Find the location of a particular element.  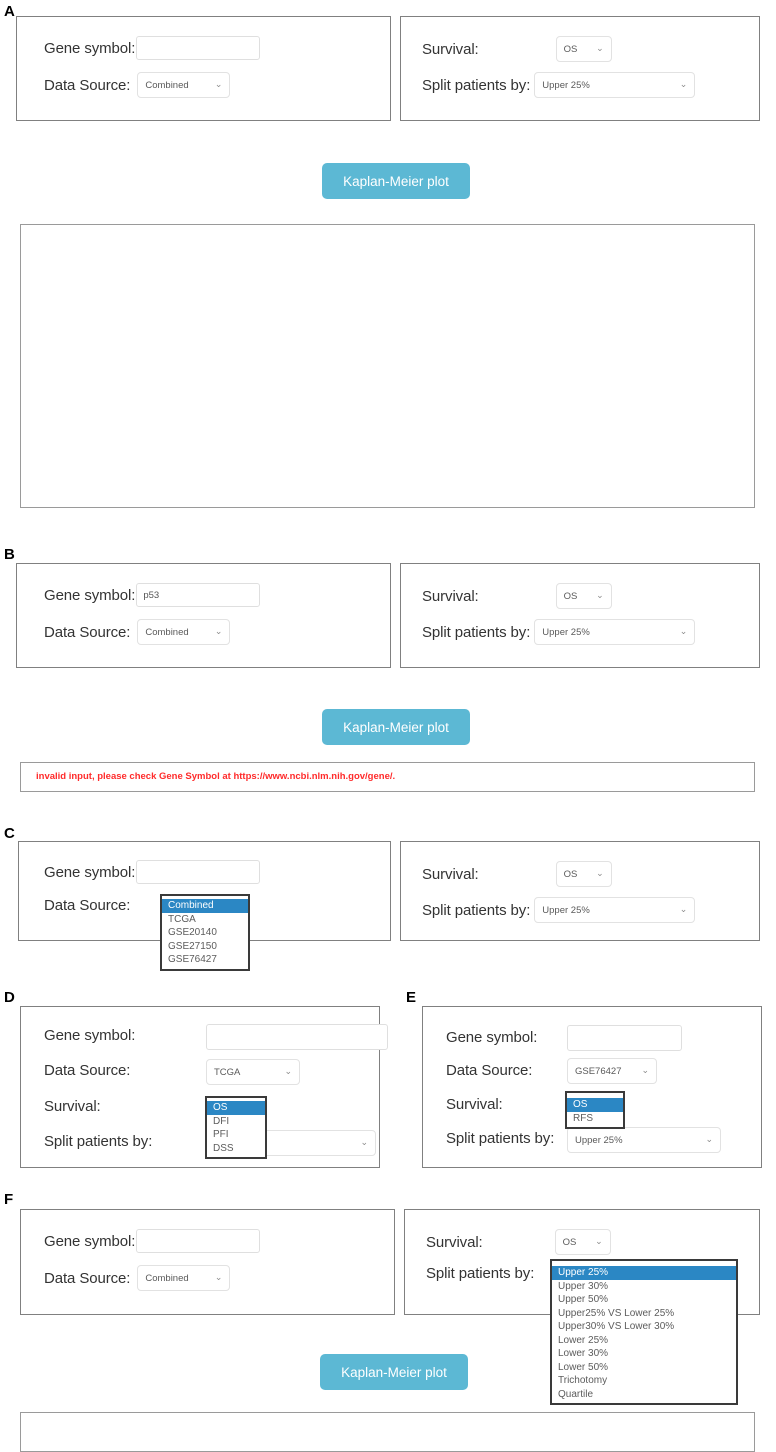

panel-e-survival-row: Survival: is located at coordinates (474, 1104).